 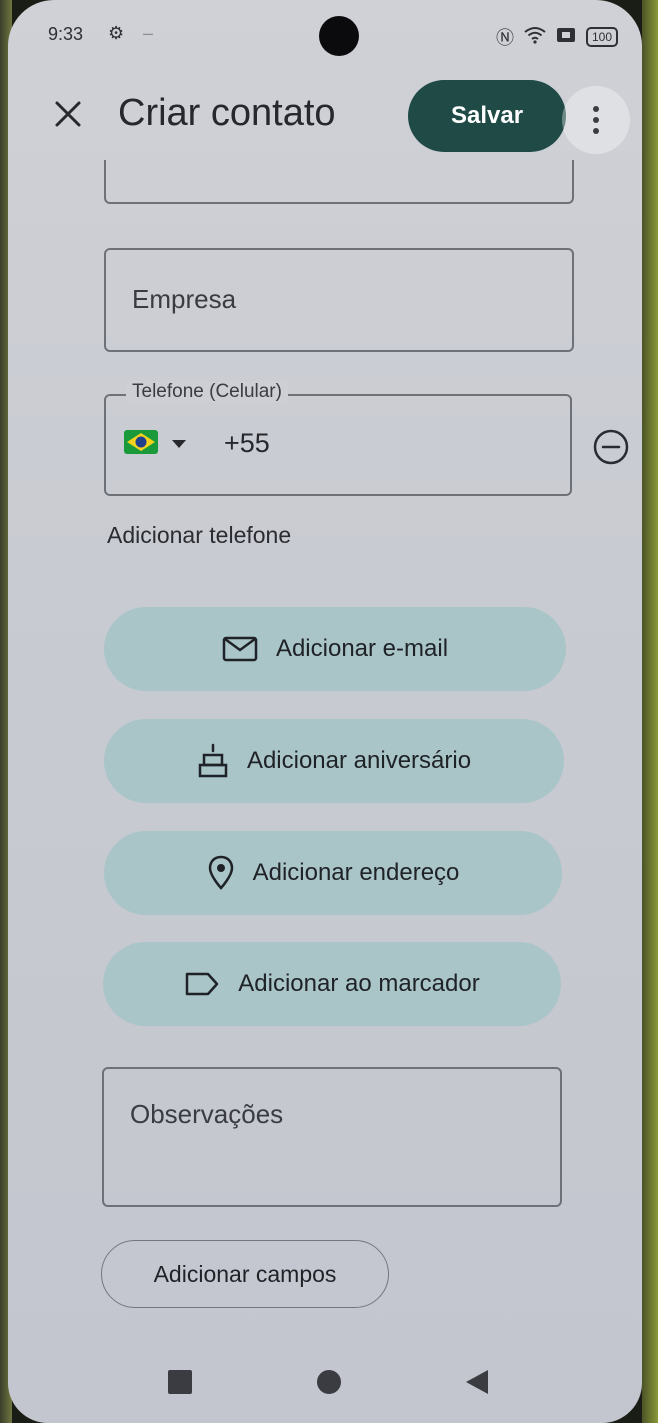 I want to click on location-pin-icon, so click(x=220, y=872).